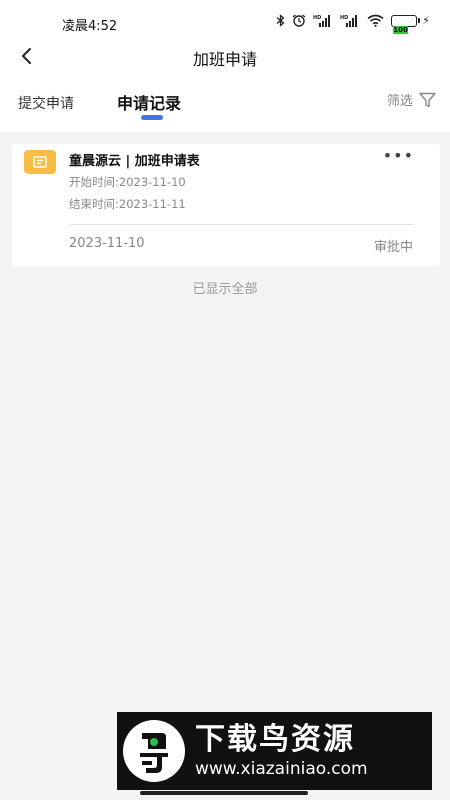 The width and height of the screenshot is (450, 800). What do you see at coordinates (149, 102) in the screenshot?
I see `tab-application-records: 申请记录` at bounding box center [149, 102].